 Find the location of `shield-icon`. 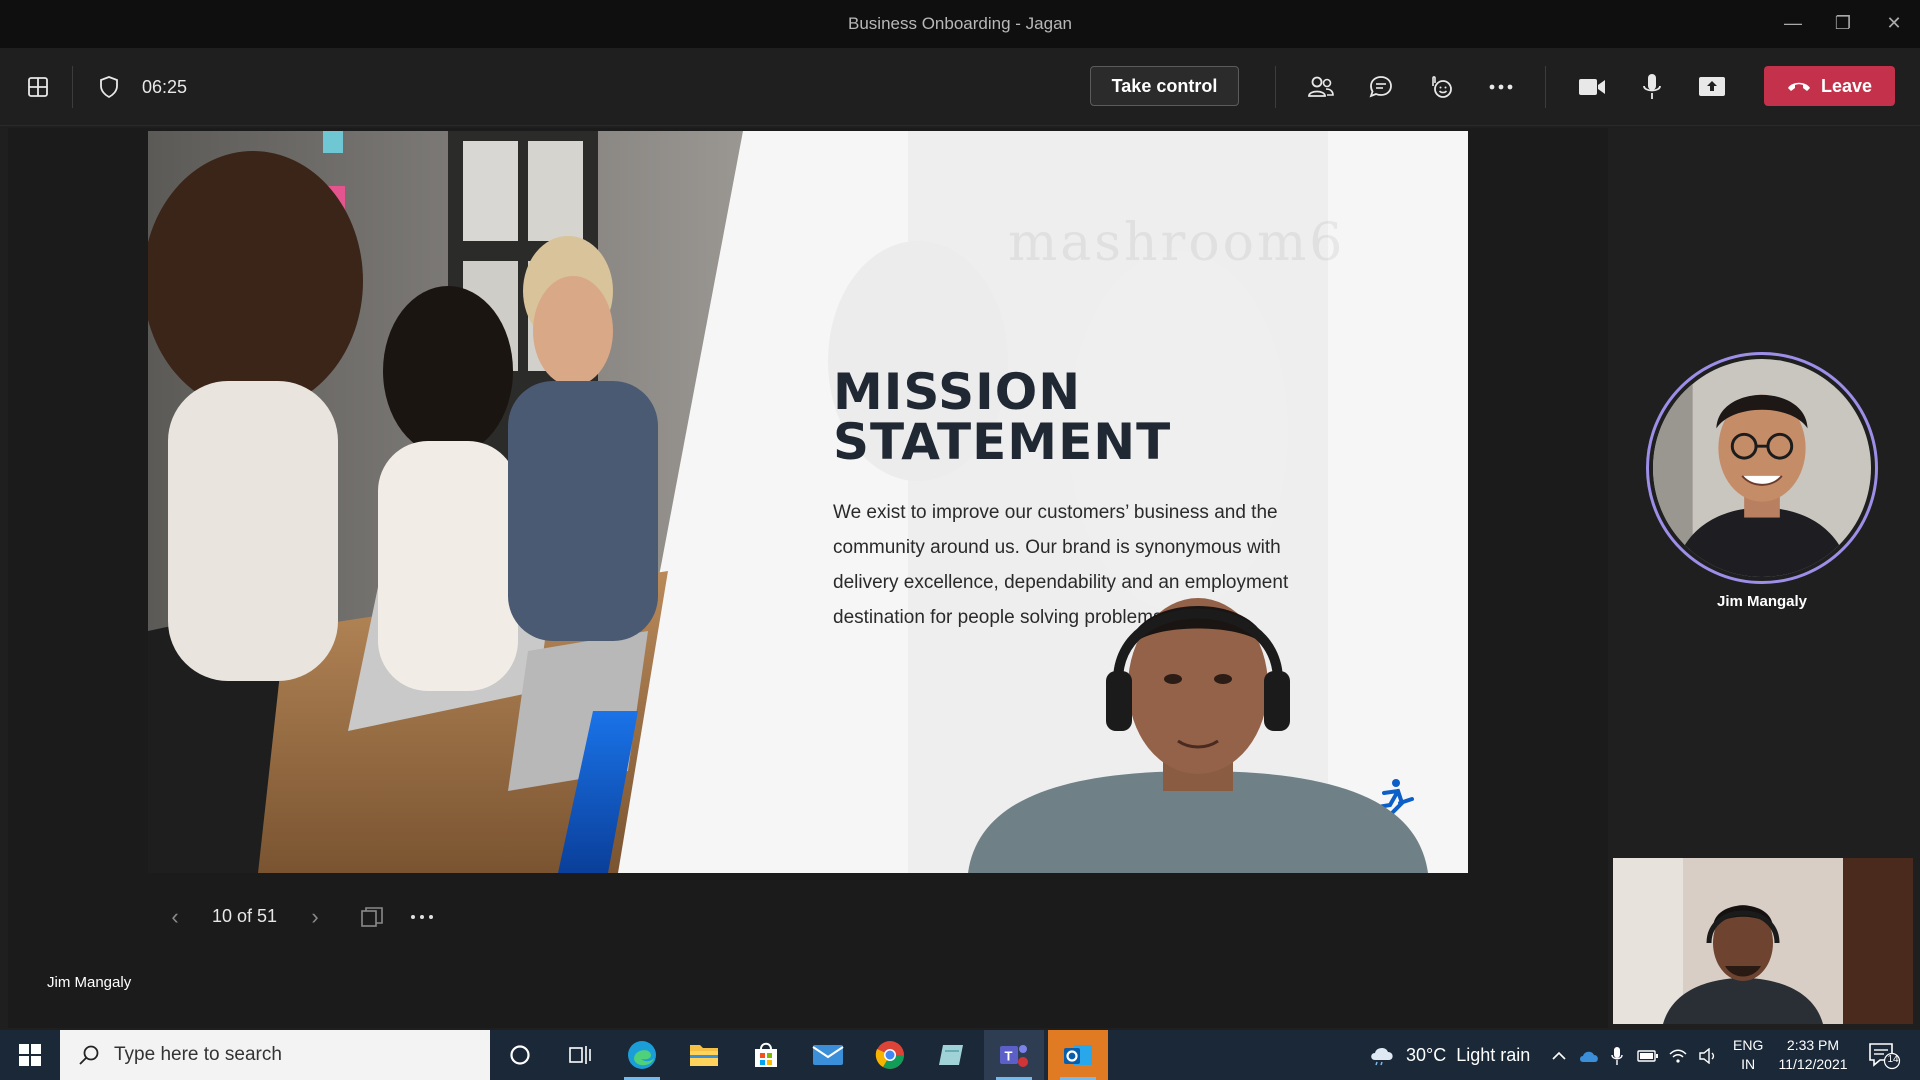

shield-icon is located at coordinates (109, 87).